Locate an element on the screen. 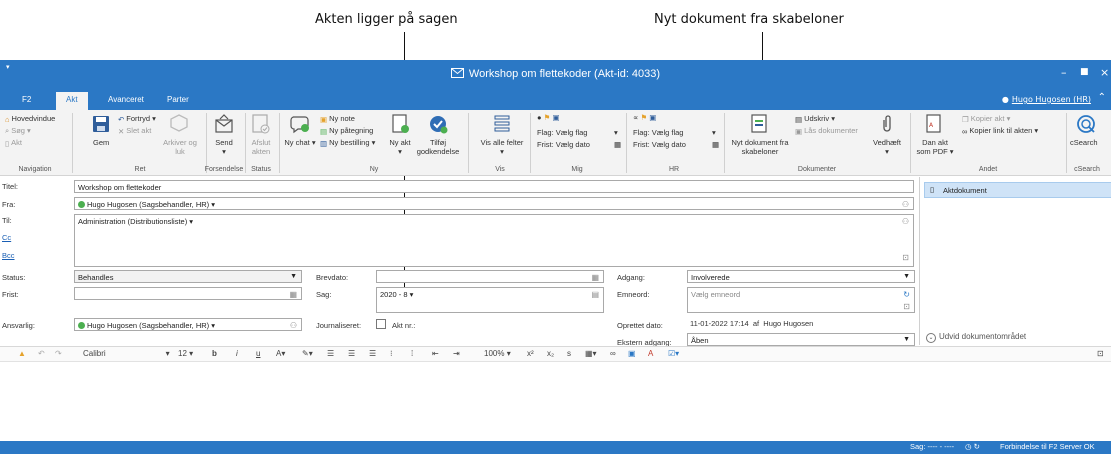 This screenshot has height=454, width=1111. laas-dokumenter-button: ▣ Lås dokumenter is located at coordinates (826, 131).